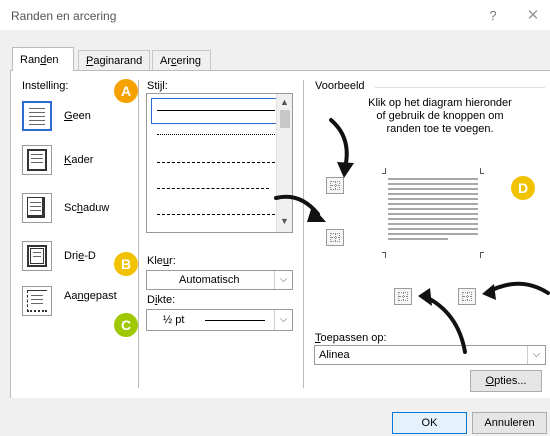 The height and width of the screenshot is (436, 550). What do you see at coordinates (523, 188) in the screenshot?
I see `badge-d: D` at bounding box center [523, 188].